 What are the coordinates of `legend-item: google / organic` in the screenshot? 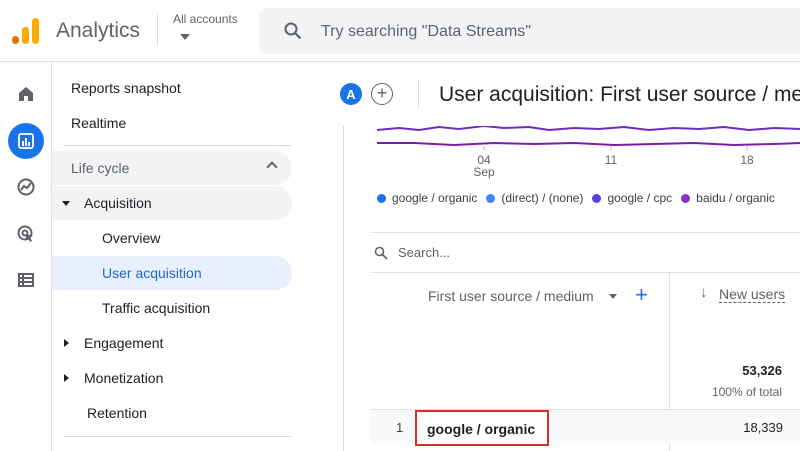 It's located at (427, 198).